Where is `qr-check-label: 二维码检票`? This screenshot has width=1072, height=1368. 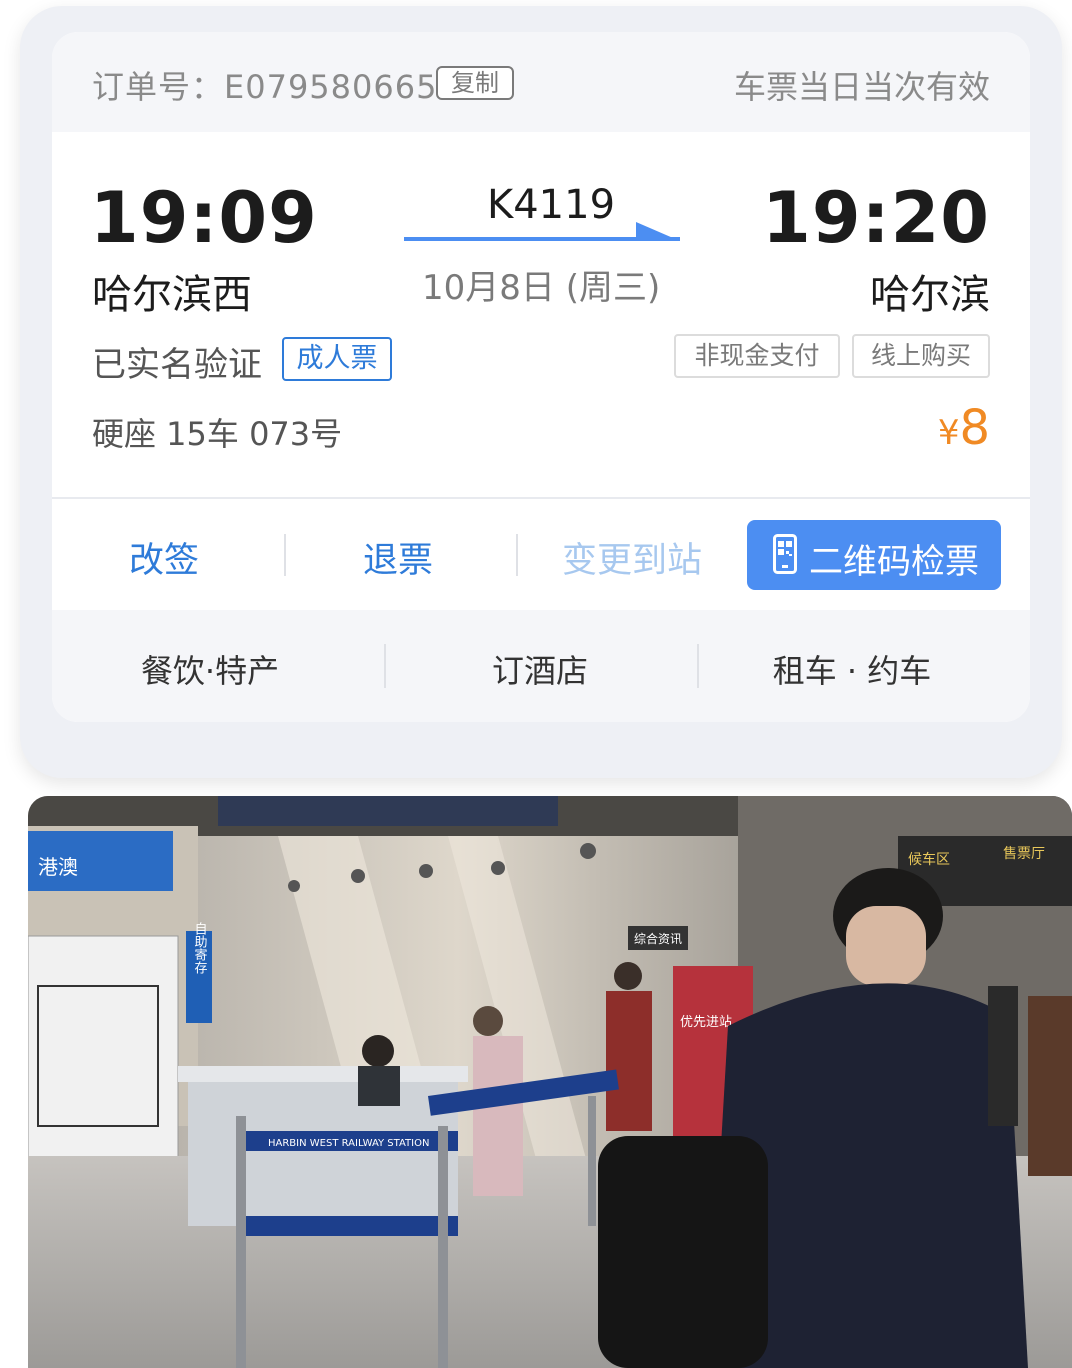 qr-check-label: 二维码检票 is located at coordinates (894, 562).